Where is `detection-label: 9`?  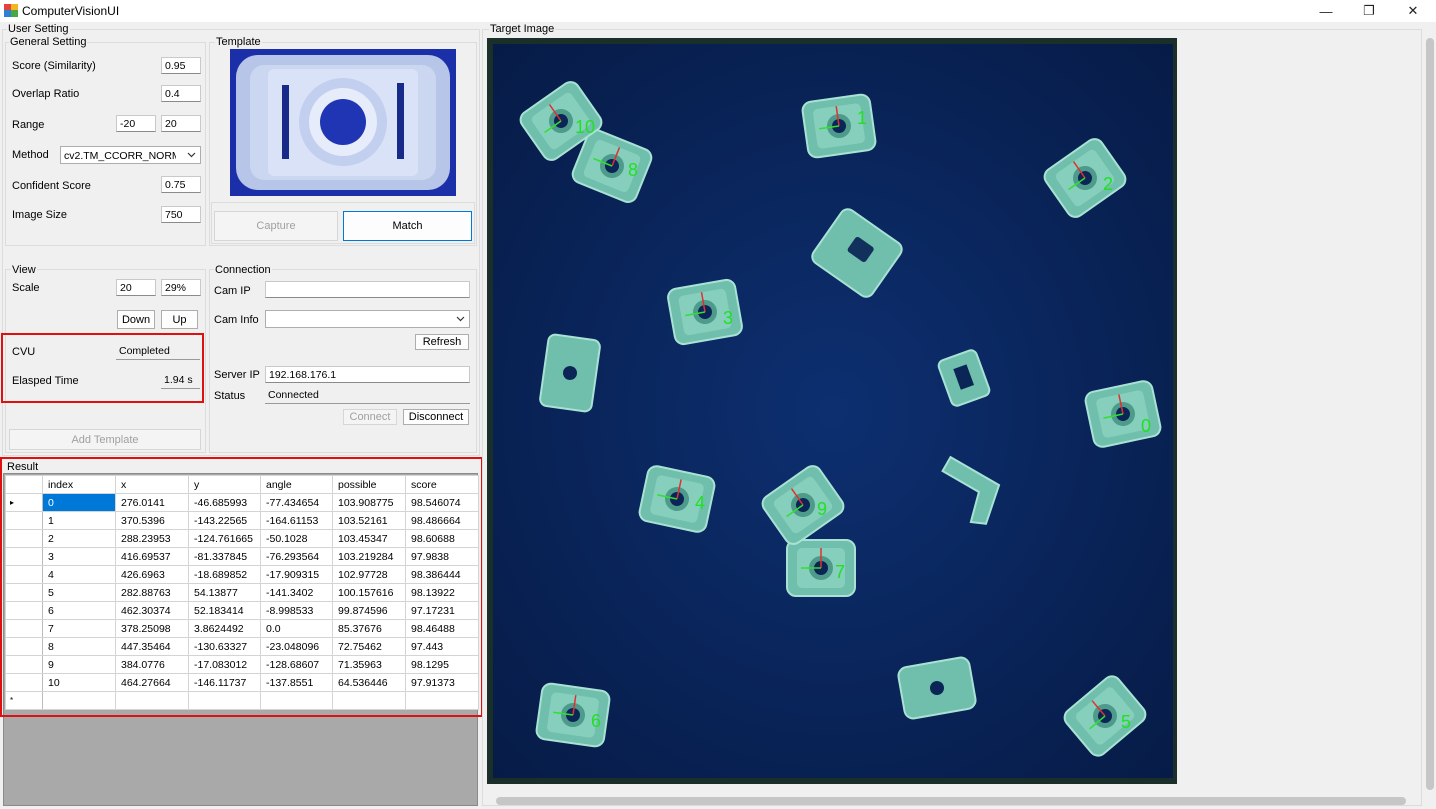
detection-label: 9 is located at coordinates (822, 509).